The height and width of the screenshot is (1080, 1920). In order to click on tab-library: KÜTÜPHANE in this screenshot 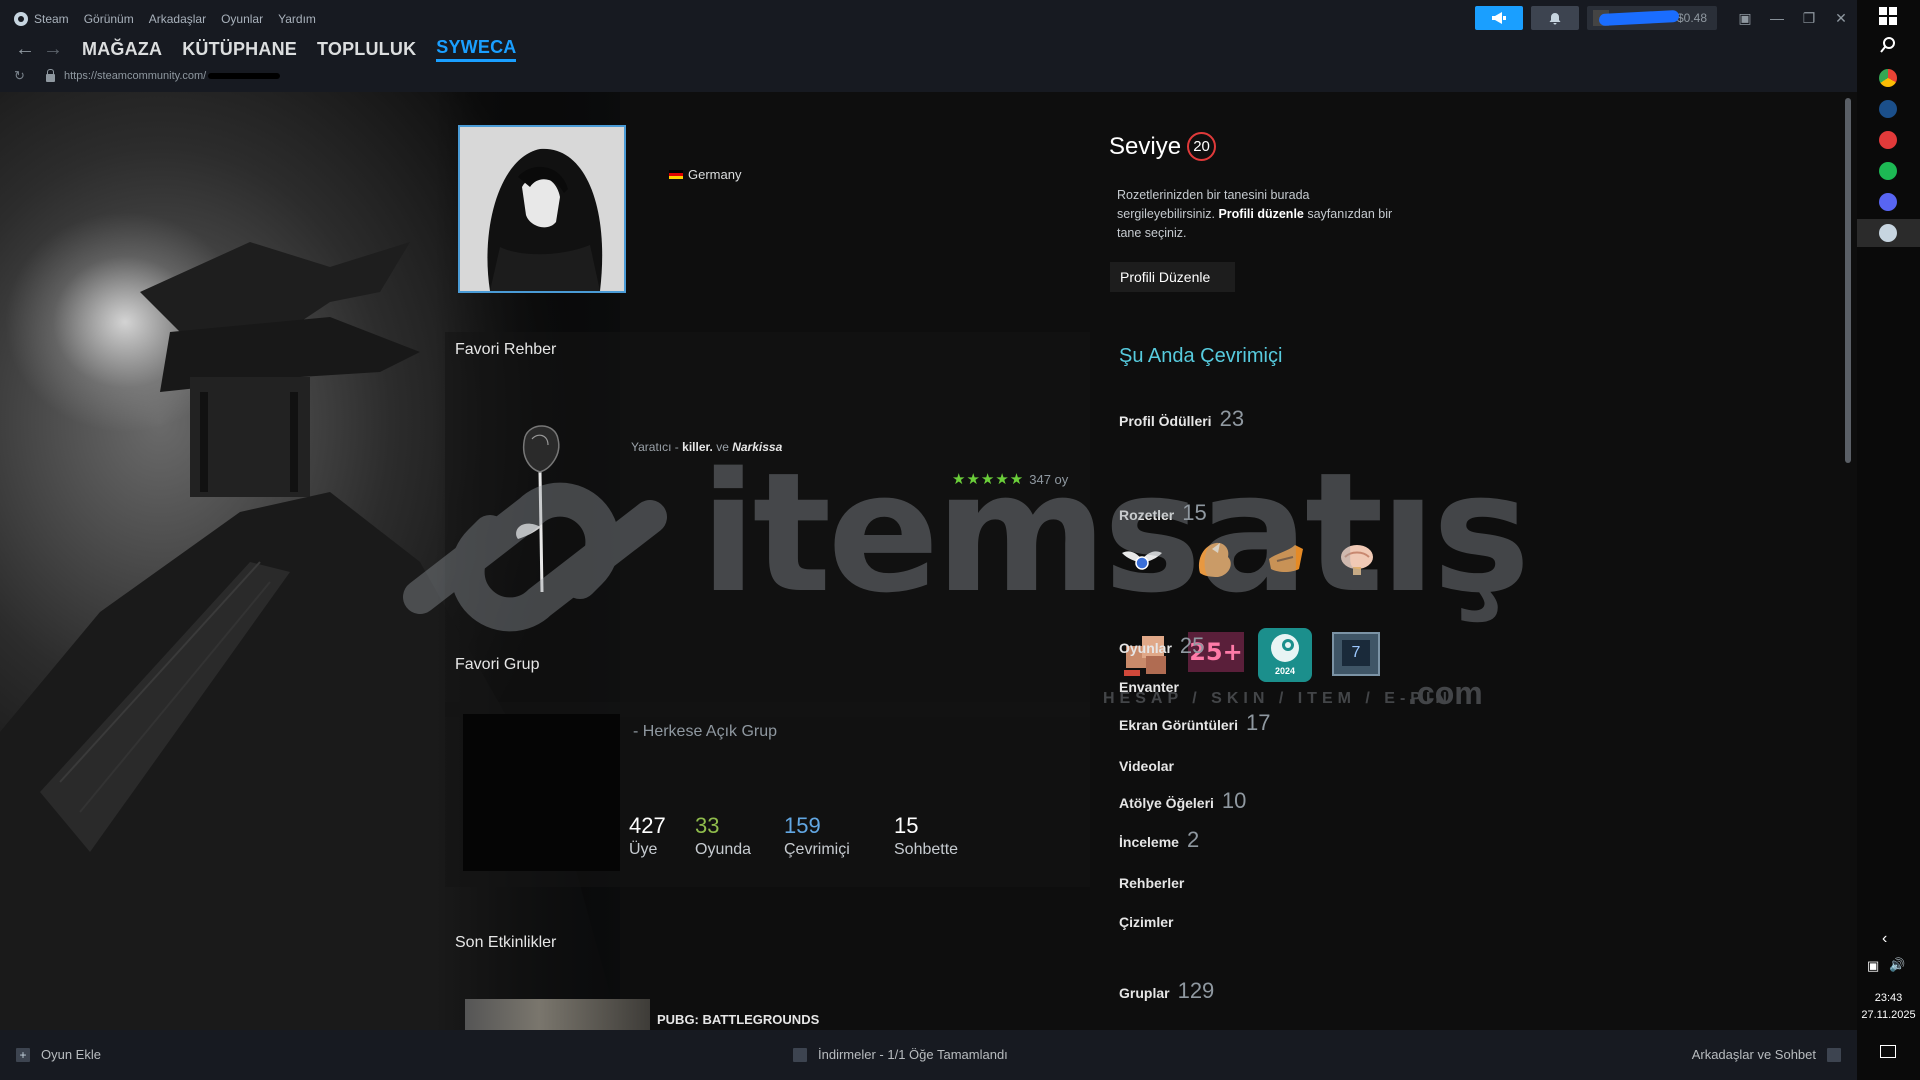, I will do `click(239, 49)`.